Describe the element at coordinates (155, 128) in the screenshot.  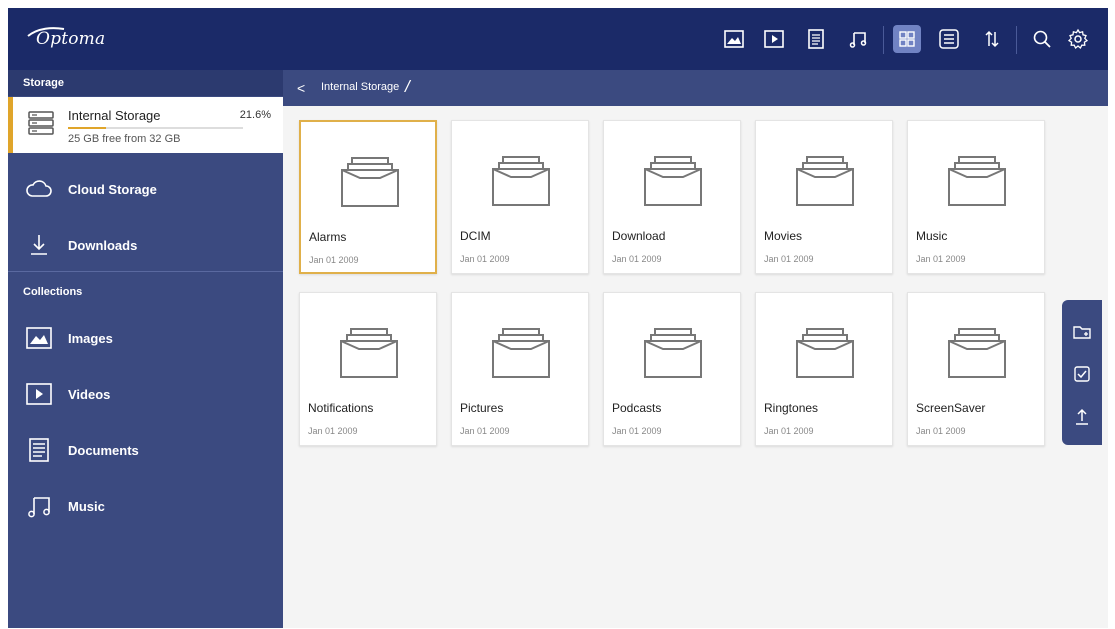
I see `storage-usage-bar` at that location.